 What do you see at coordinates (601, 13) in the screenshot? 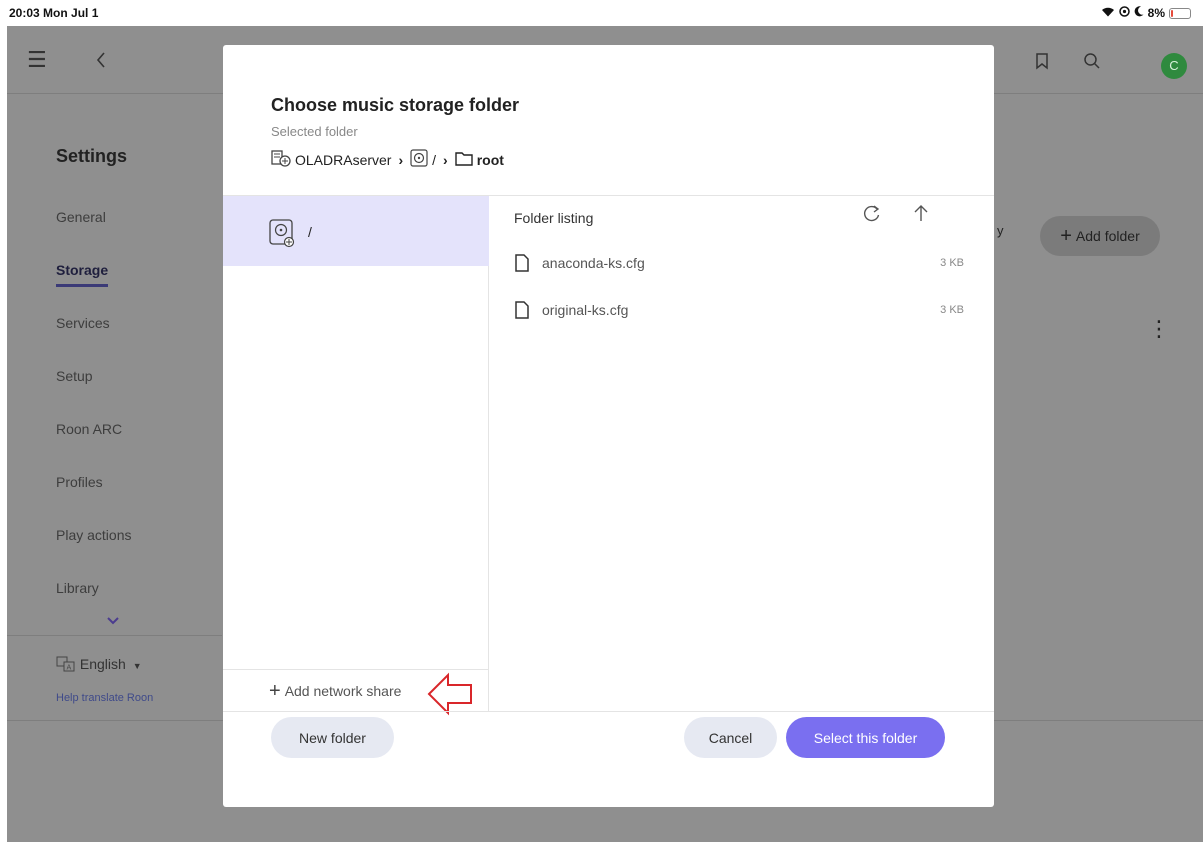
I see `status-bar: 20:03 Mon Jul 1 8%` at bounding box center [601, 13].